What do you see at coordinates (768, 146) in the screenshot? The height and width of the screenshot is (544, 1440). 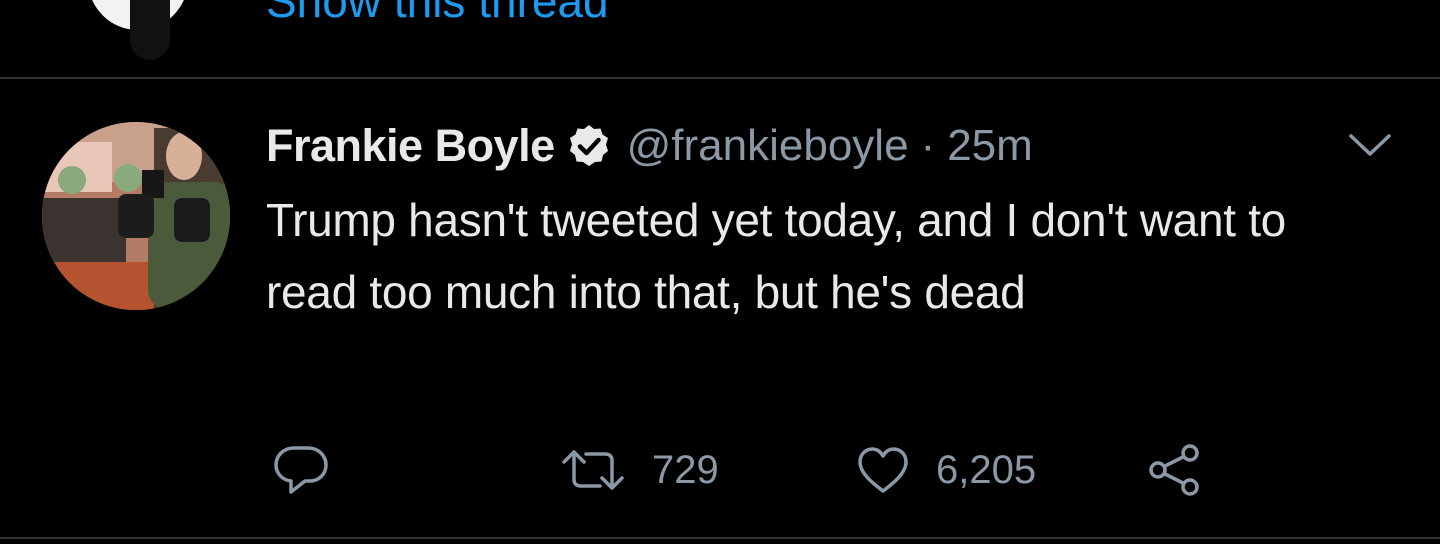 I see `handle: @frankieboyle` at bounding box center [768, 146].